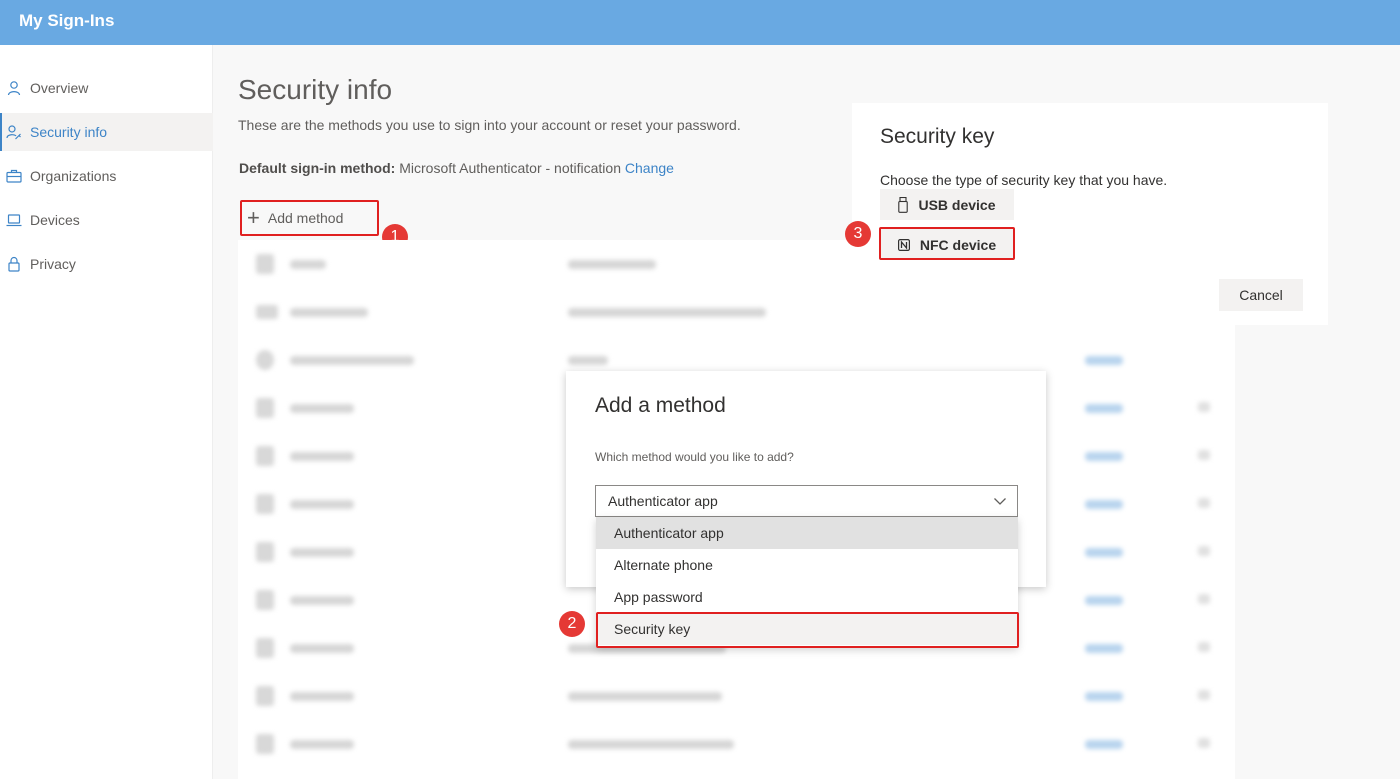  What do you see at coordinates (957, 204) in the screenshot?
I see `usb-device-label: USB device` at bounding box center [957, 204].